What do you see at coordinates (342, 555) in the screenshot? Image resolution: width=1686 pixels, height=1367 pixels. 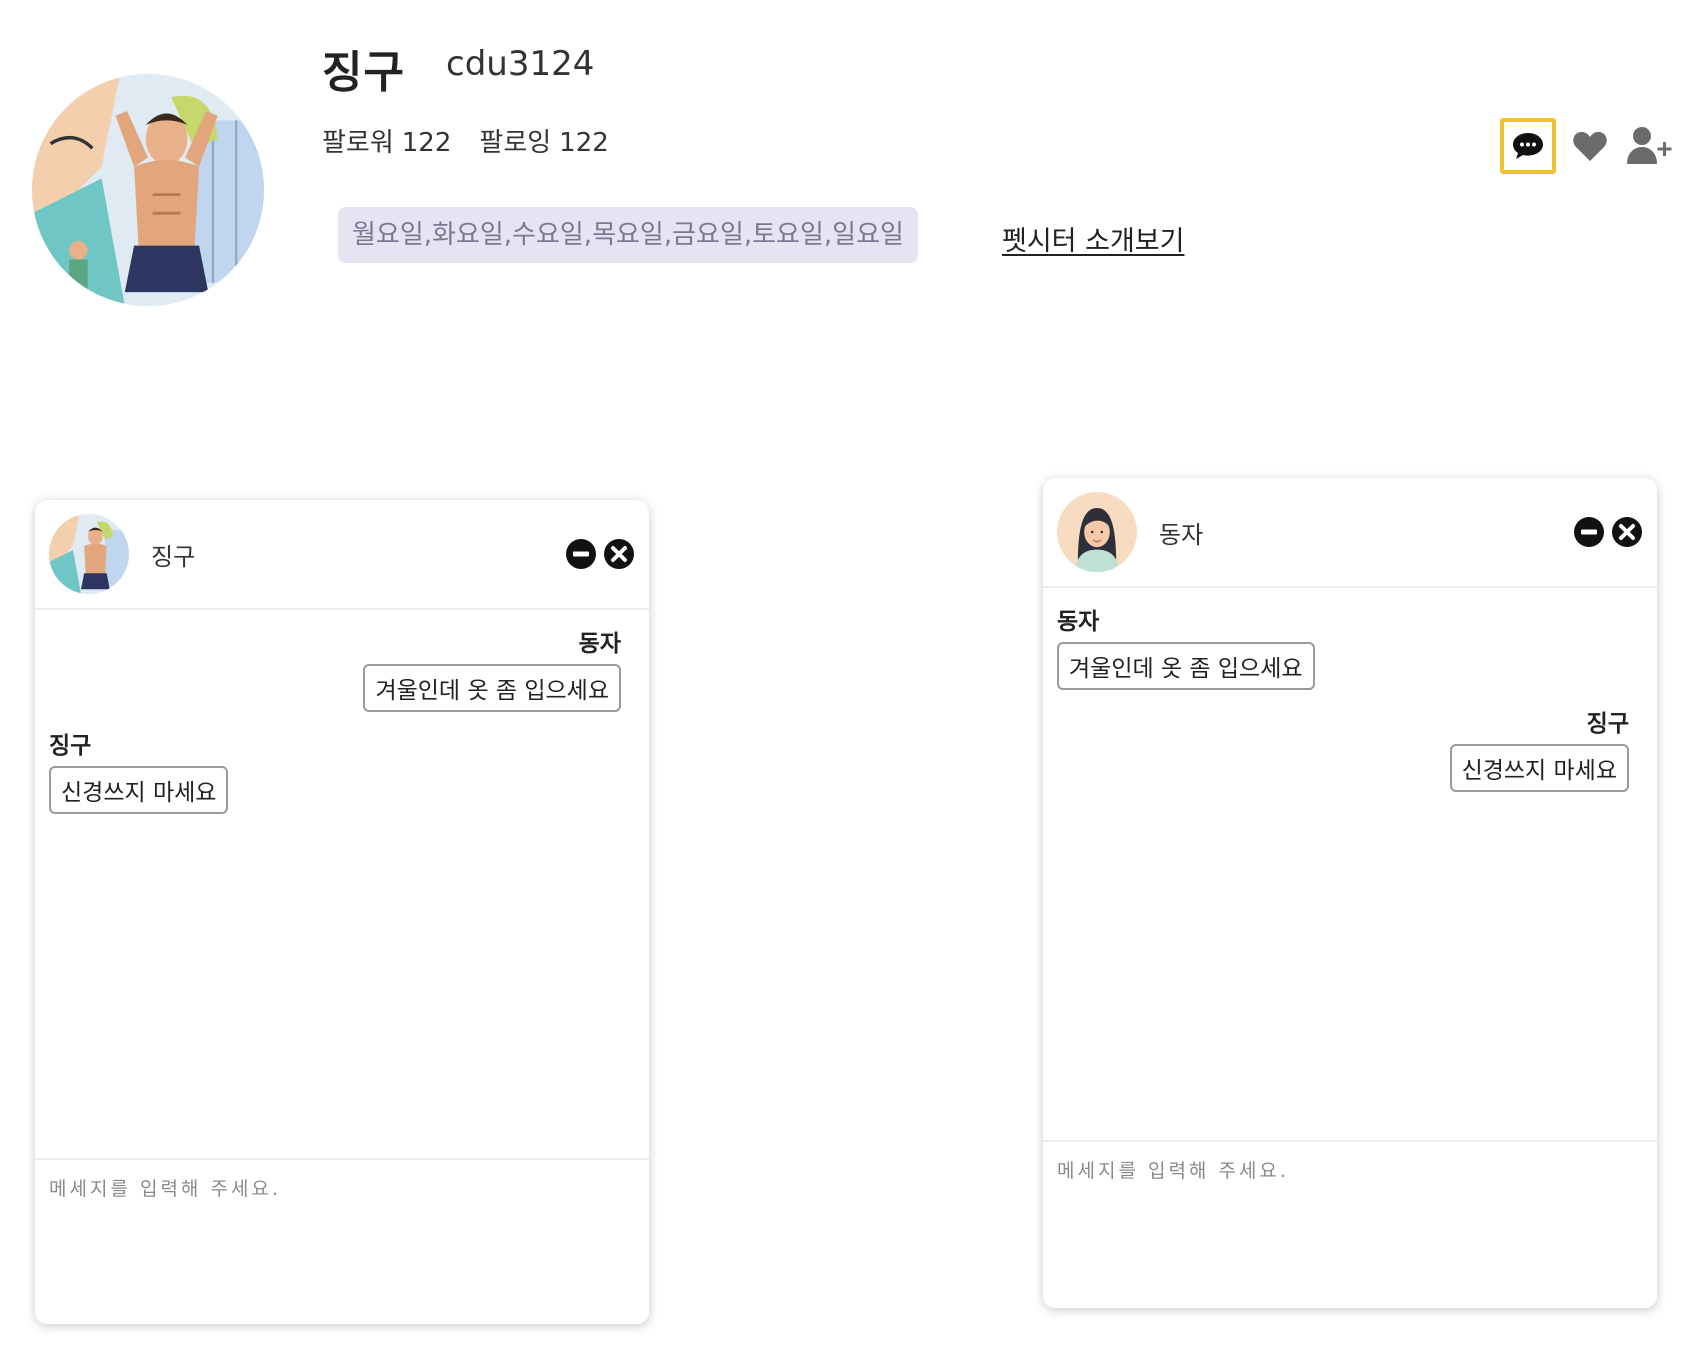 I see `chat-header: 징구` at bounding box center [342, 555].